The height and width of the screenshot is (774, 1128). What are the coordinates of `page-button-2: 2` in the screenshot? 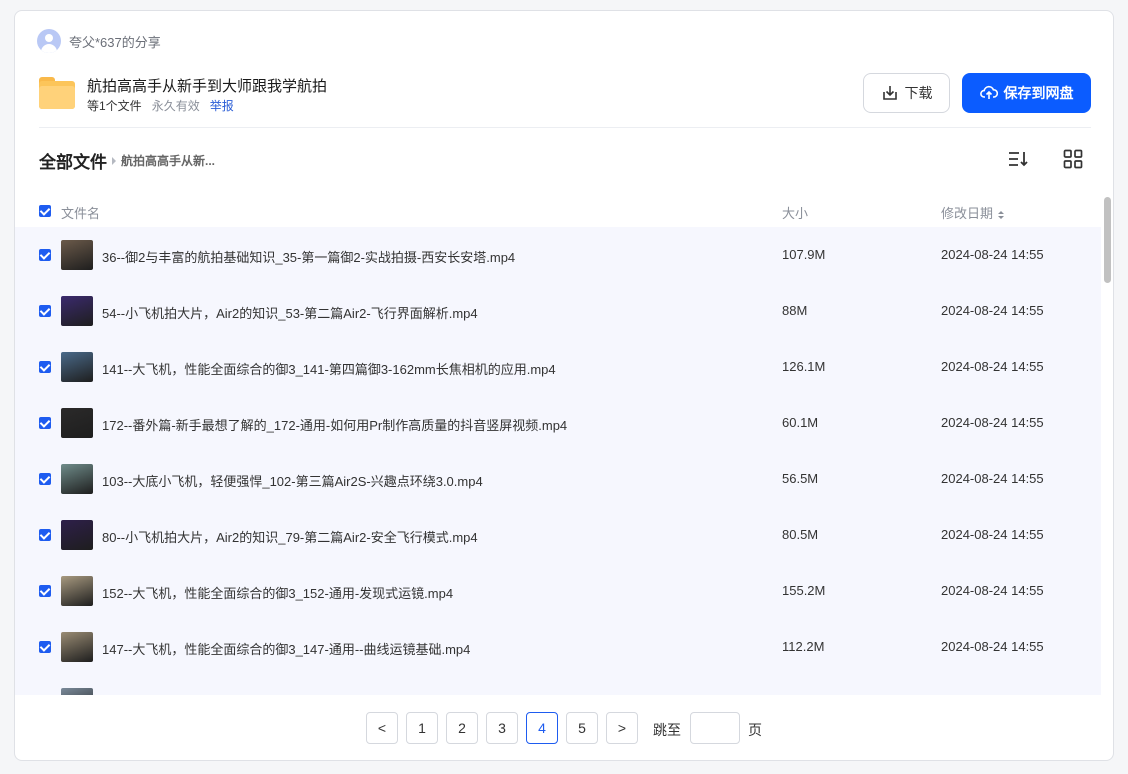 It's located at (462, 728).